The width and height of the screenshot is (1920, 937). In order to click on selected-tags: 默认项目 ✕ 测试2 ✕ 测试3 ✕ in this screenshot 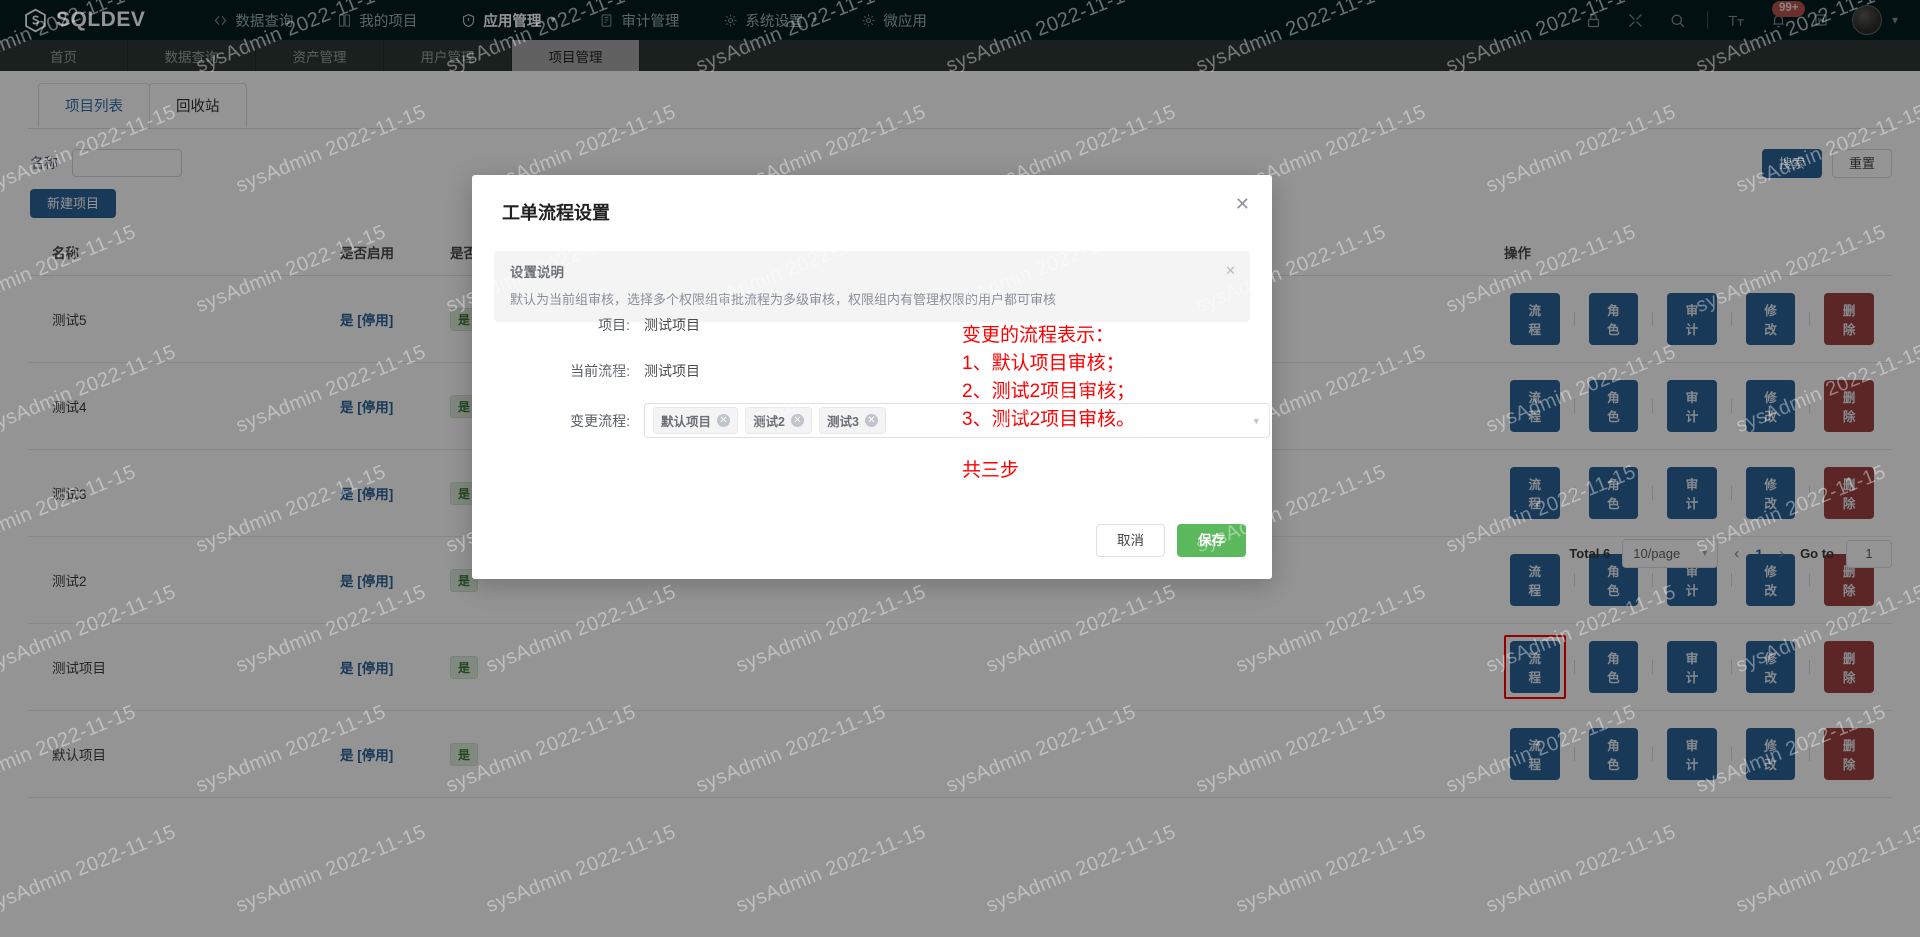, I will do `click(773, 420)`.